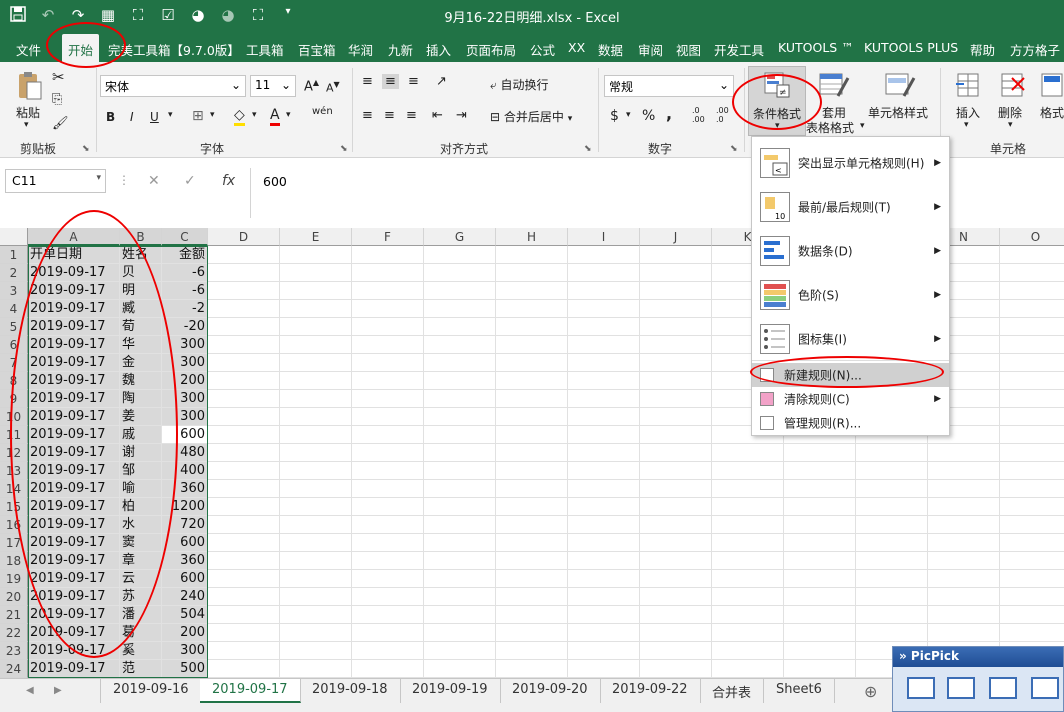 This screenshot has height=712, width=1064. What do you see at coordinates (982, 49) in the screenshot?
I see `tab-help: 帮助` at bounding box center [982, 49].